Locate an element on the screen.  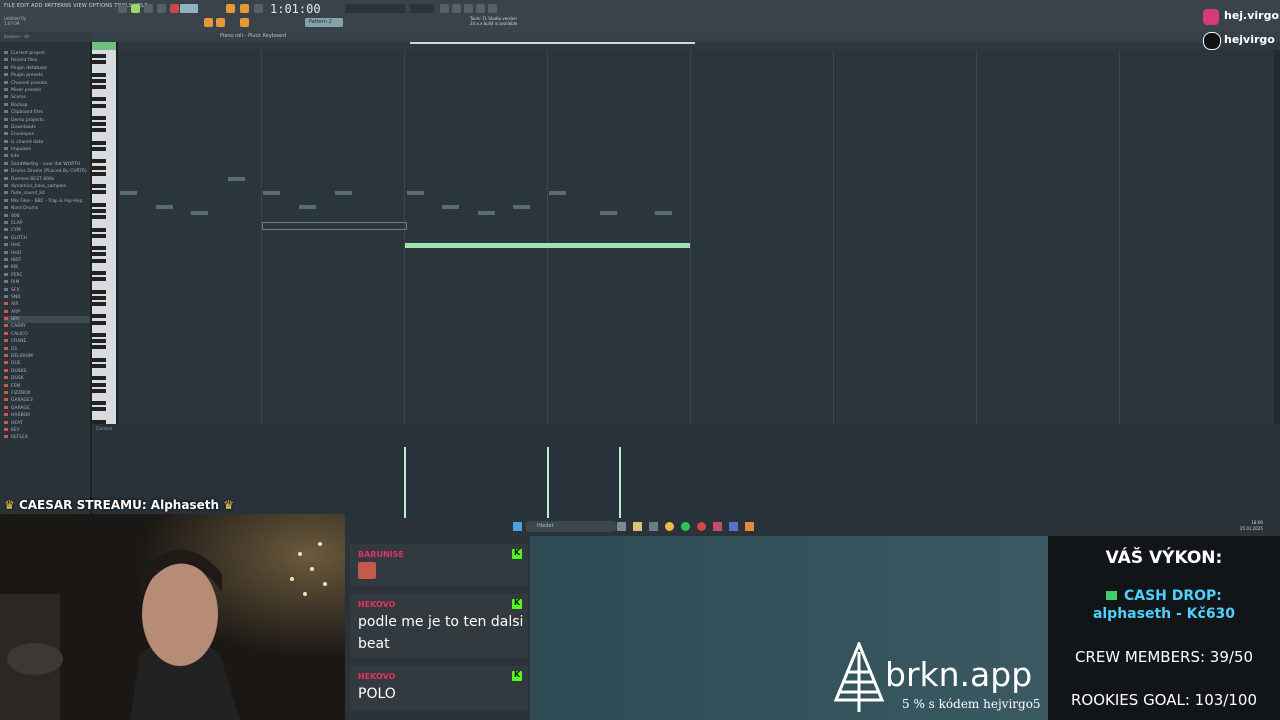
browser-item: Drums Drums (PLaced By CVRTR) is located at coordinates (47, 171).